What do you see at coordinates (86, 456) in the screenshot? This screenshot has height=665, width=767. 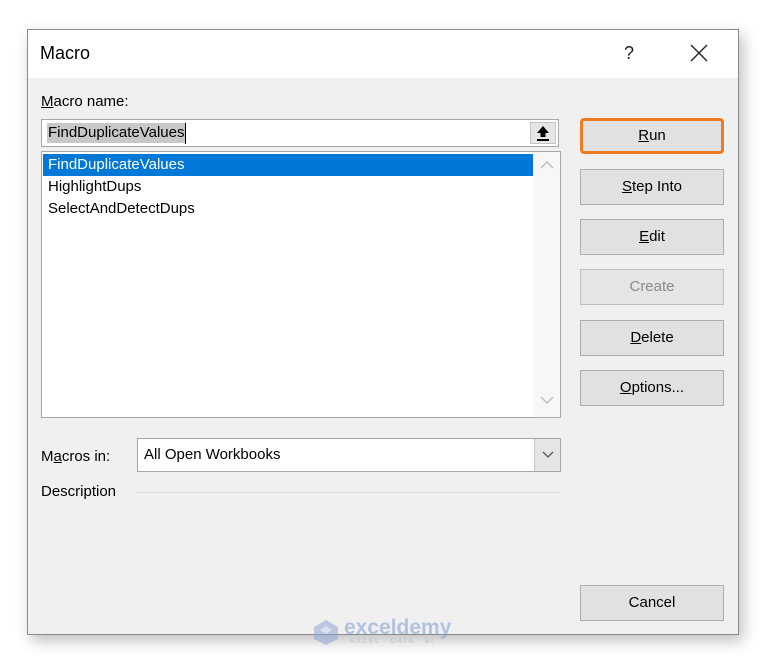 I see `macros-in-label-text: cros in:` at bounding box center [86, 456].